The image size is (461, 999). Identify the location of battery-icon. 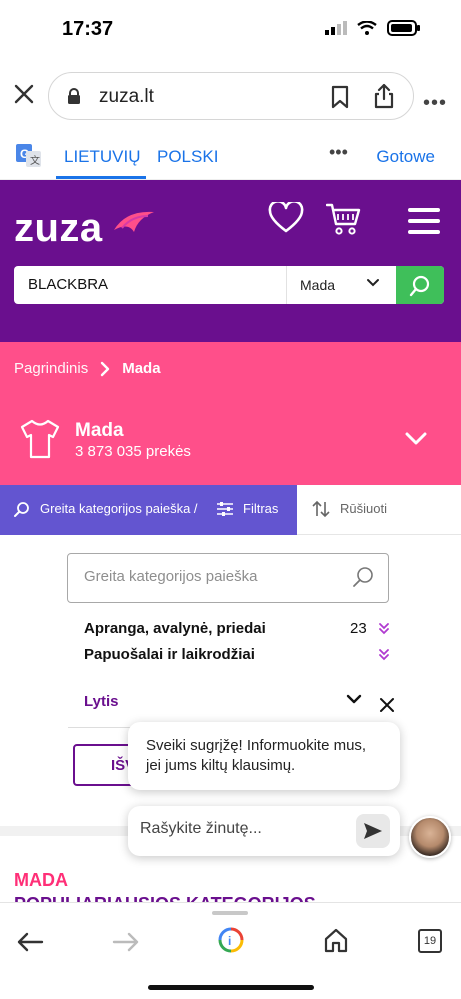
(403, 28).